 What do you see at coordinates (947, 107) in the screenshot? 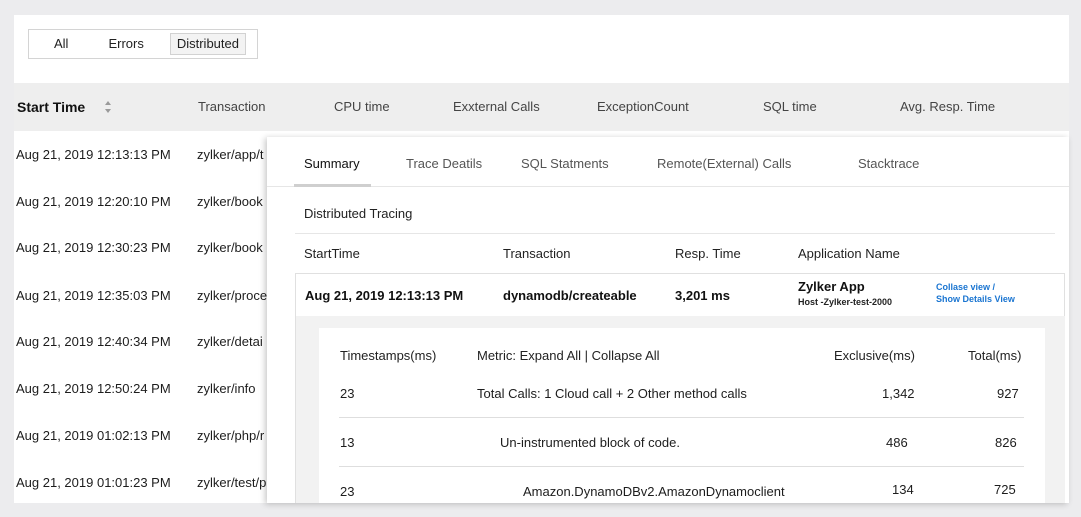
I see `column-avg-resp-time: Avg. Resp. Time` at bounding box center [947, 107].